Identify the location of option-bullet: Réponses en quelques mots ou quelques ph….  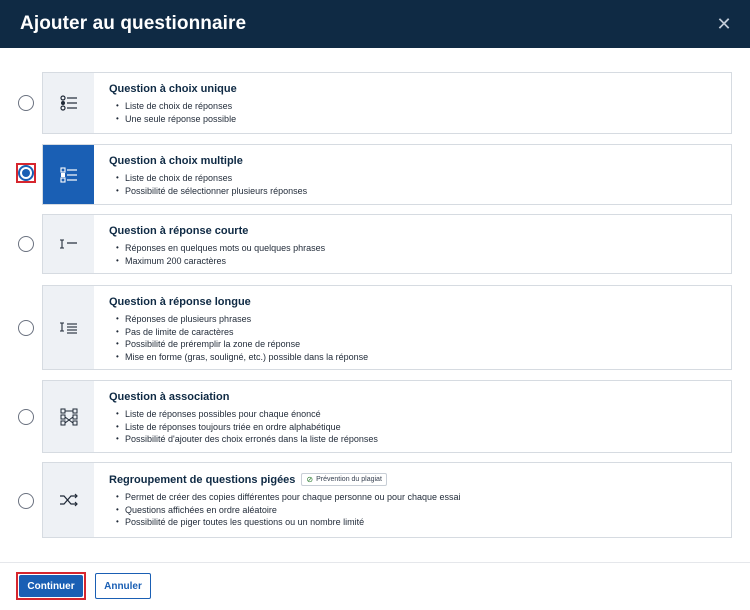
(415, 248).